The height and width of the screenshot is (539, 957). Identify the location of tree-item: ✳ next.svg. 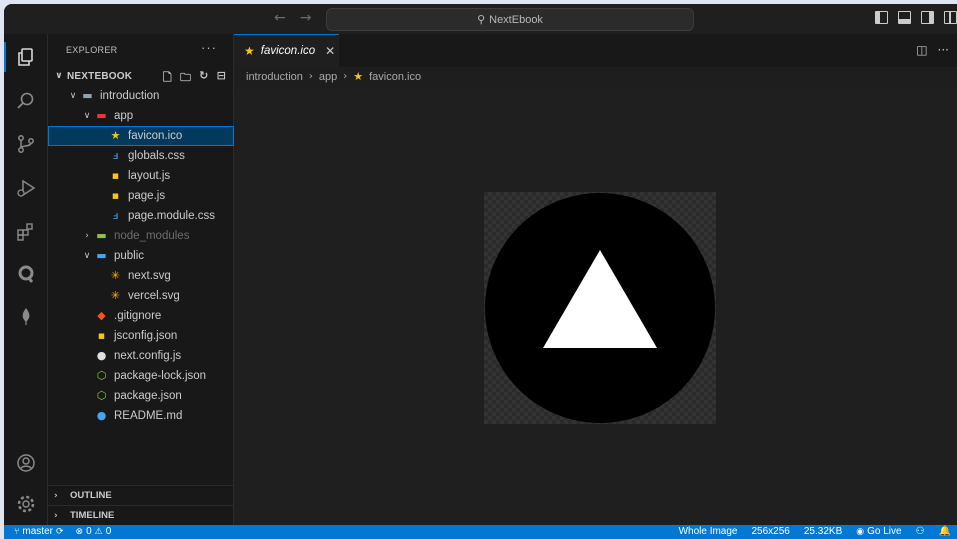
(141, 276).